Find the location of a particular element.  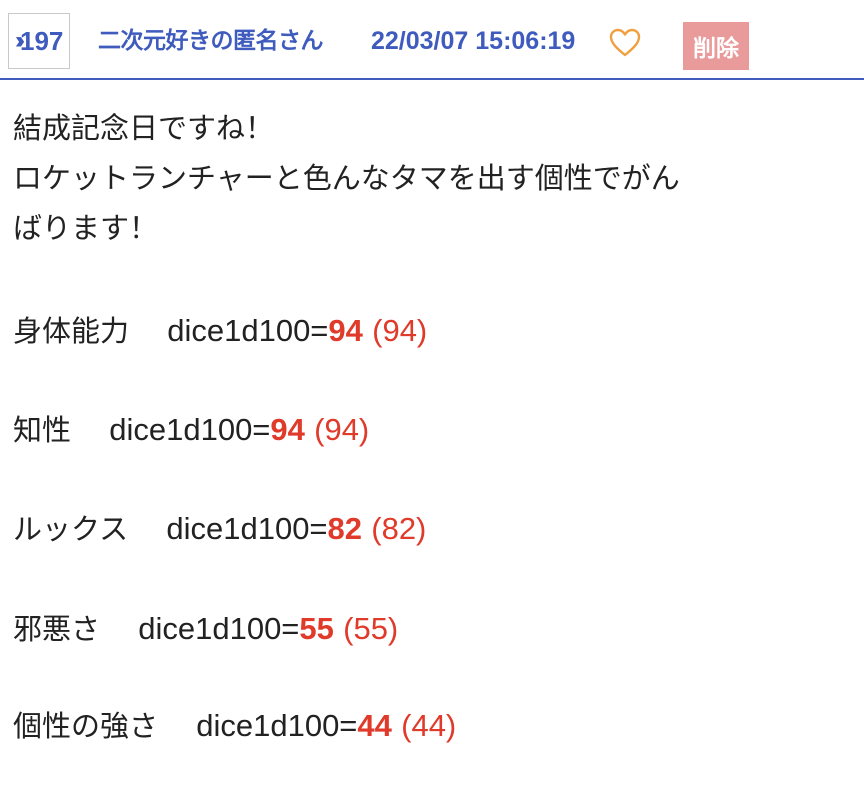

post-header: ›› 197 二次元好きの匿名さん 22/03/07 15:06:19 削除 is located at coordinates (432, 40).